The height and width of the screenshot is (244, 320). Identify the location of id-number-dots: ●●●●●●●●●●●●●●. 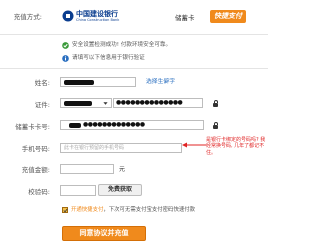
(149, 102).